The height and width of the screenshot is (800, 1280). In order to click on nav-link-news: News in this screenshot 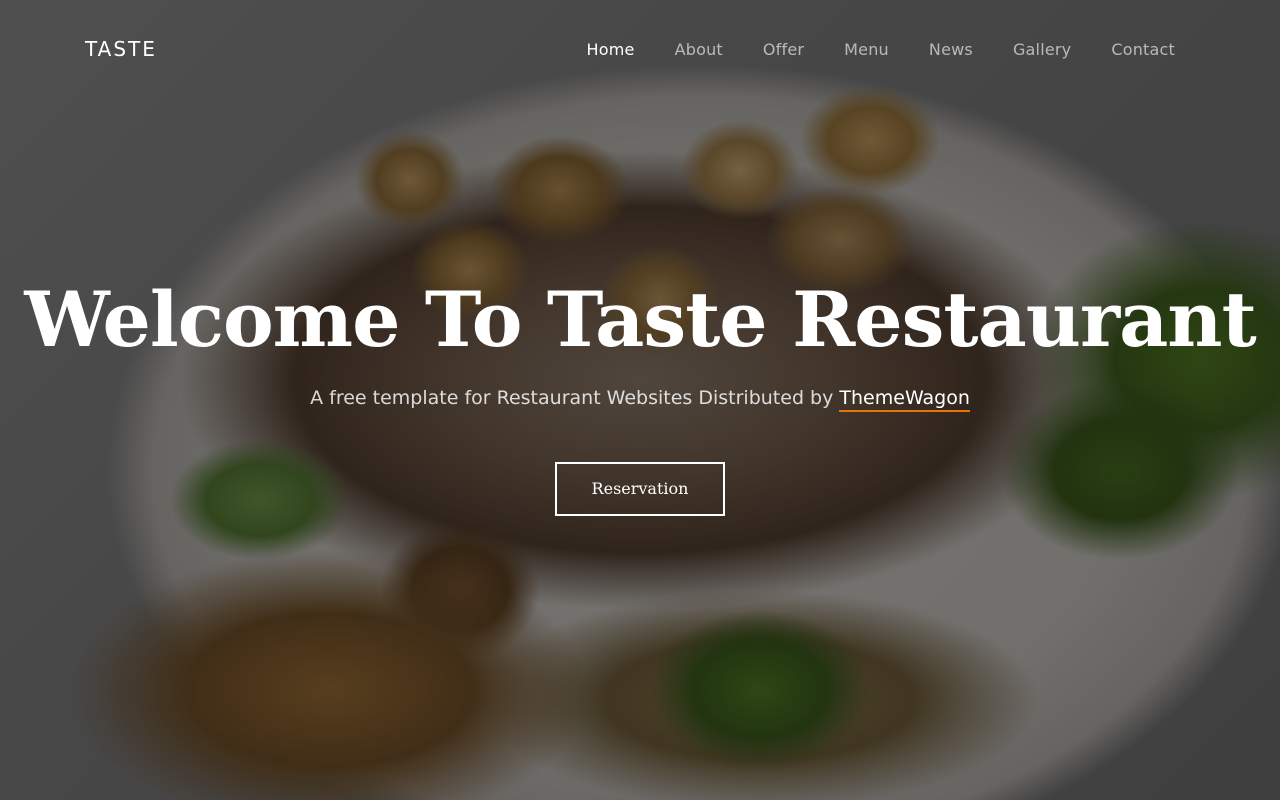, I will do `click(951, 49)`.